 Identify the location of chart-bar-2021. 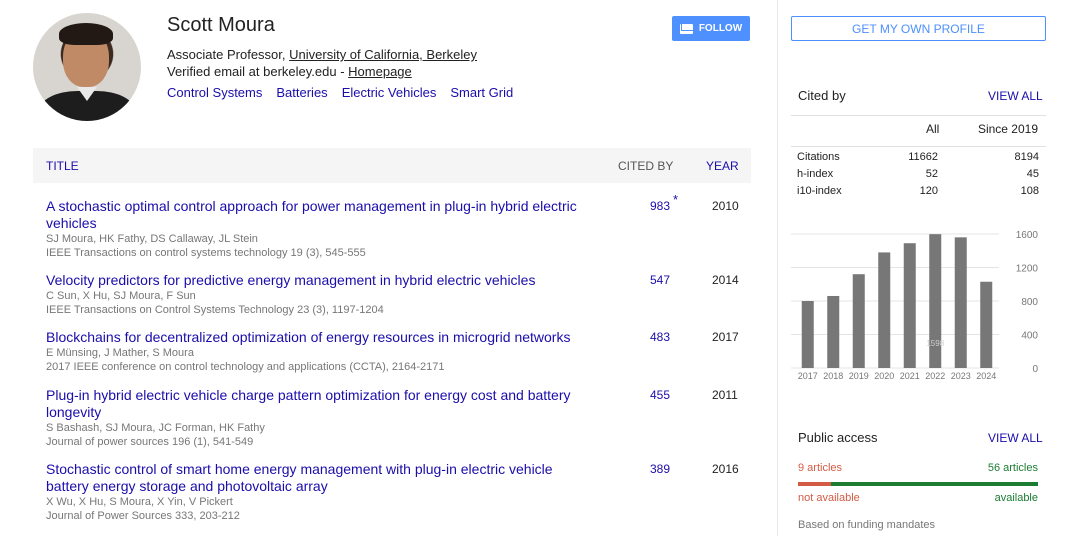
(909, 305).